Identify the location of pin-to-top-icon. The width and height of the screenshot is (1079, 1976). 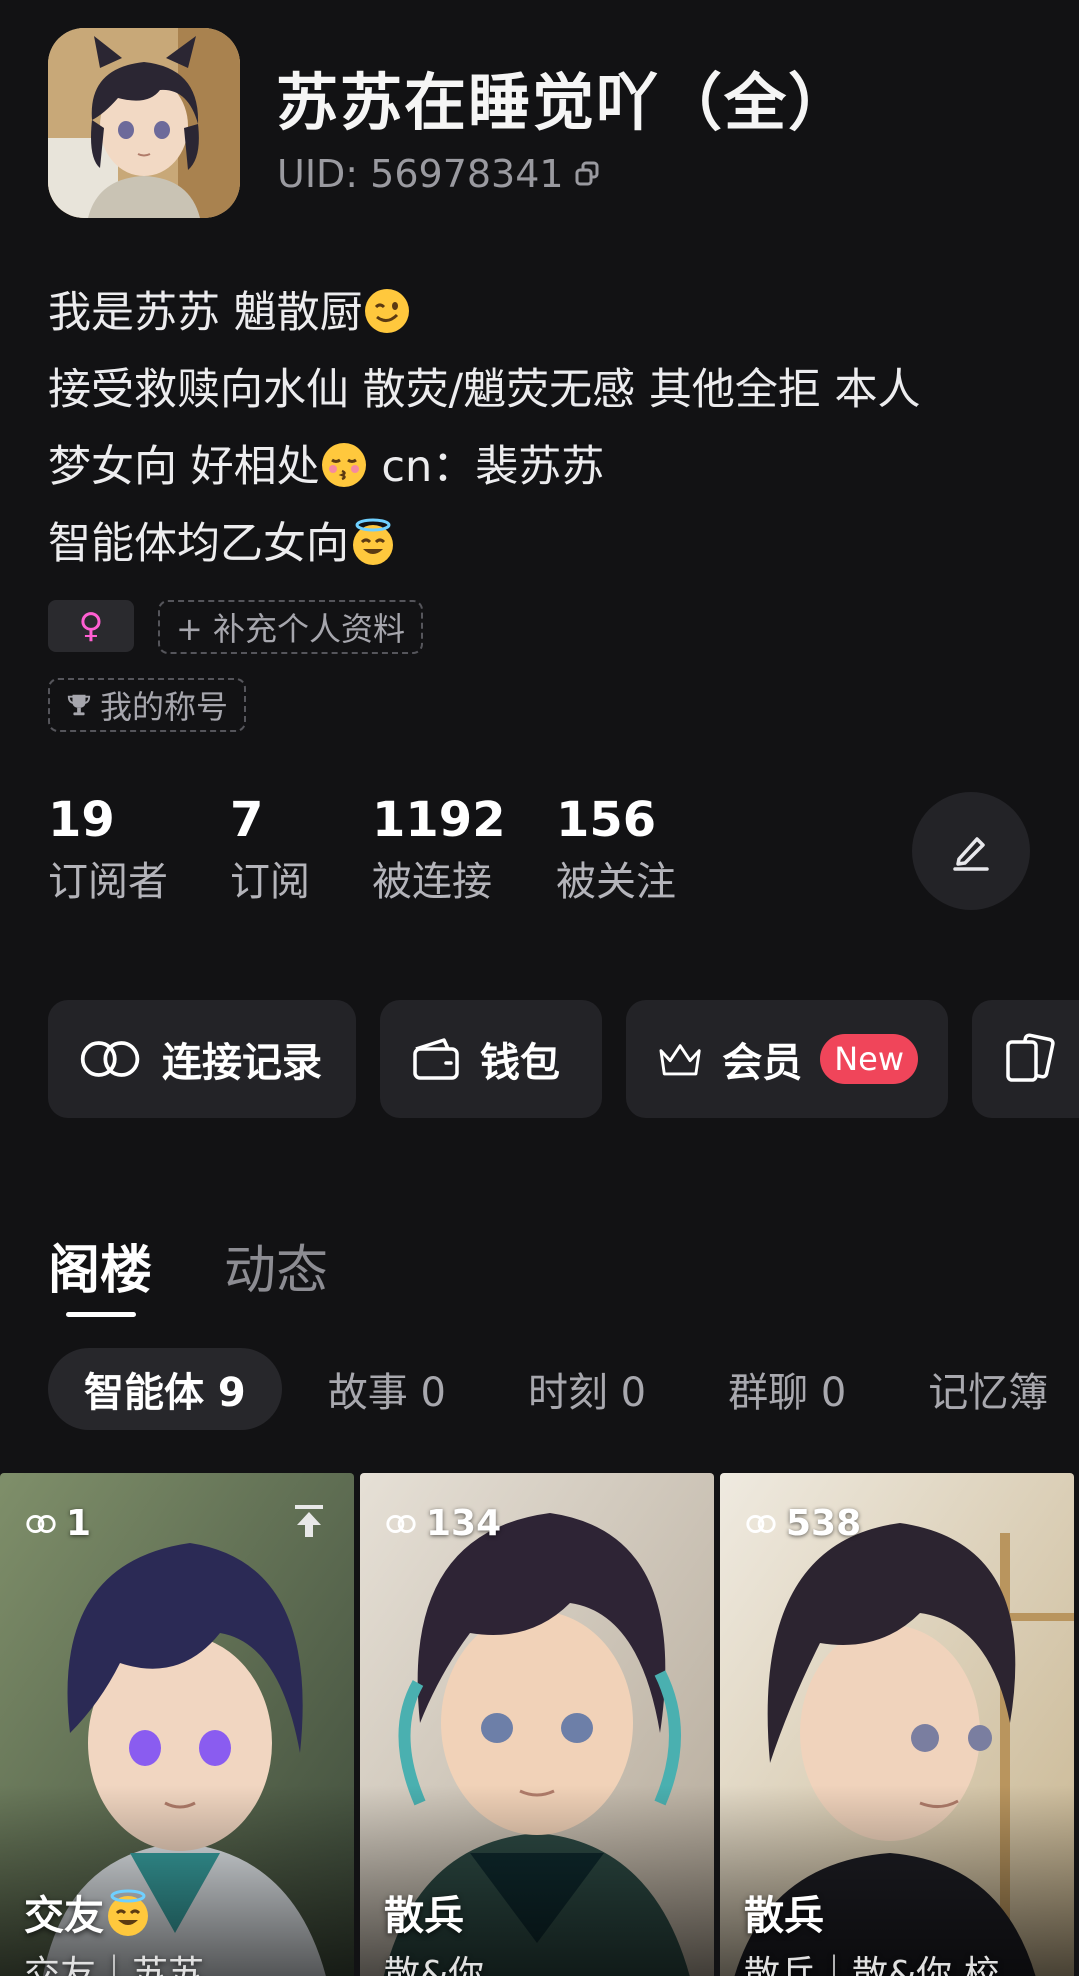
(309, 1521).